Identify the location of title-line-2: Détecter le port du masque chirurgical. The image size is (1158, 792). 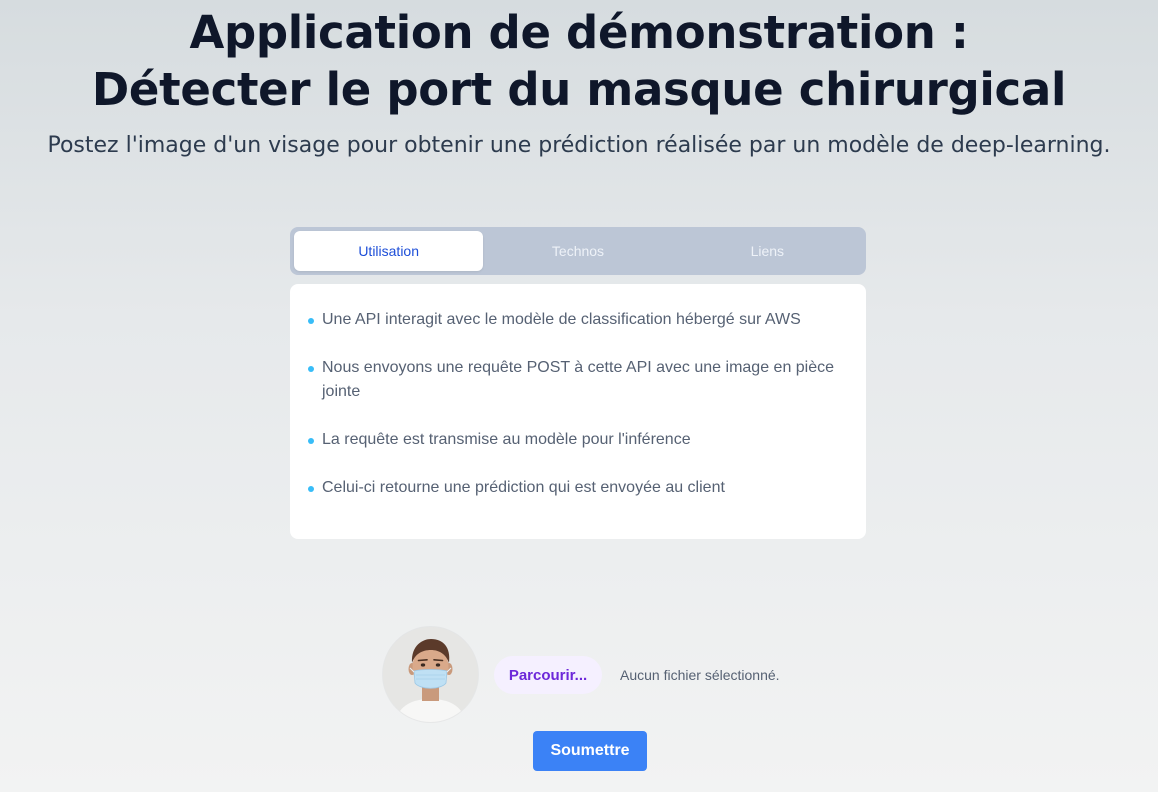
(579, 89).